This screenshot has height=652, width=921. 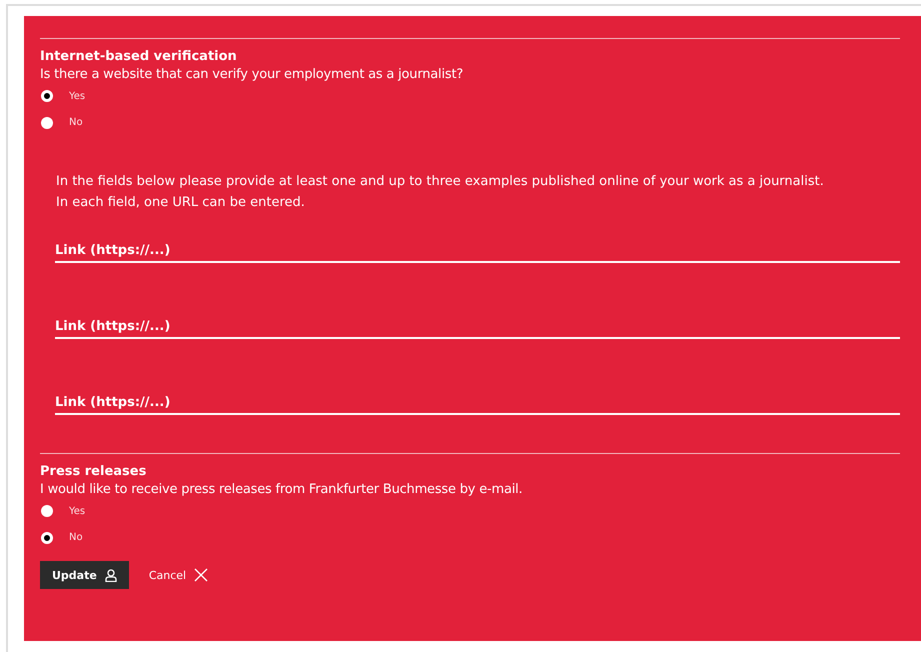 I want to click on section-heading: Internet-based verification, so click(x=139, y=57).